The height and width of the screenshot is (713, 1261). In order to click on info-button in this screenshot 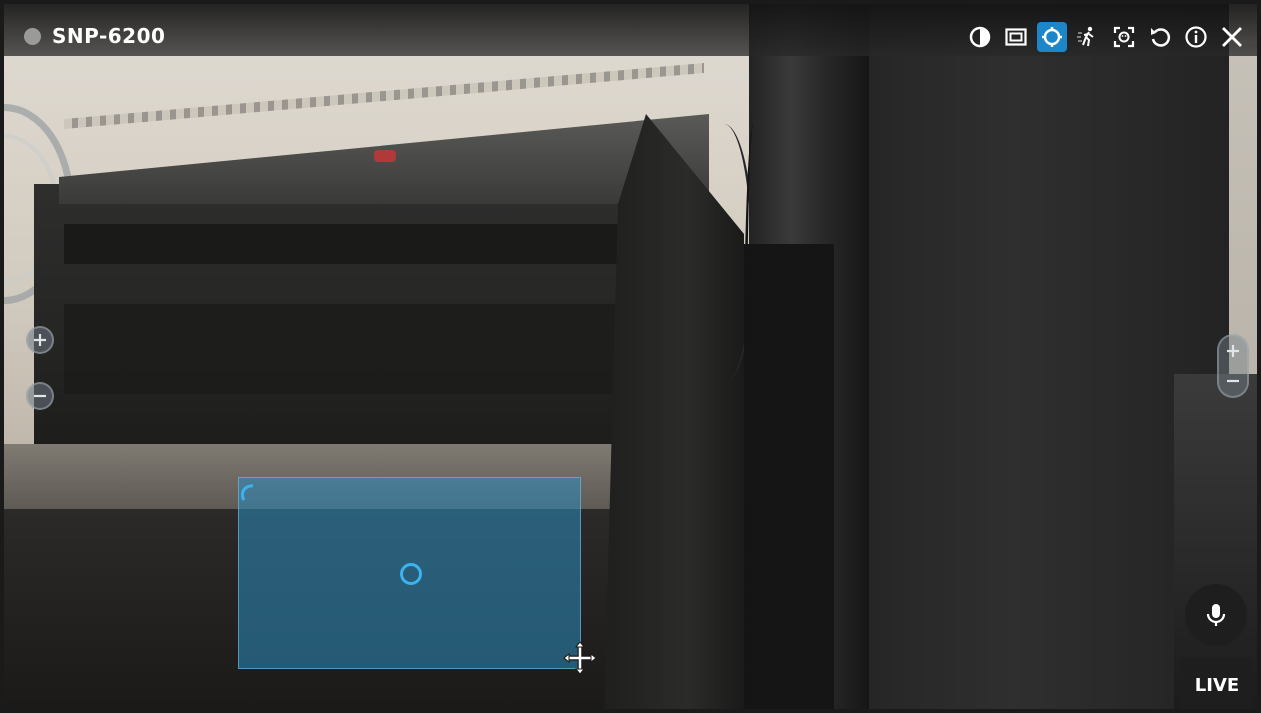, I will do `click(1196, 37)`.